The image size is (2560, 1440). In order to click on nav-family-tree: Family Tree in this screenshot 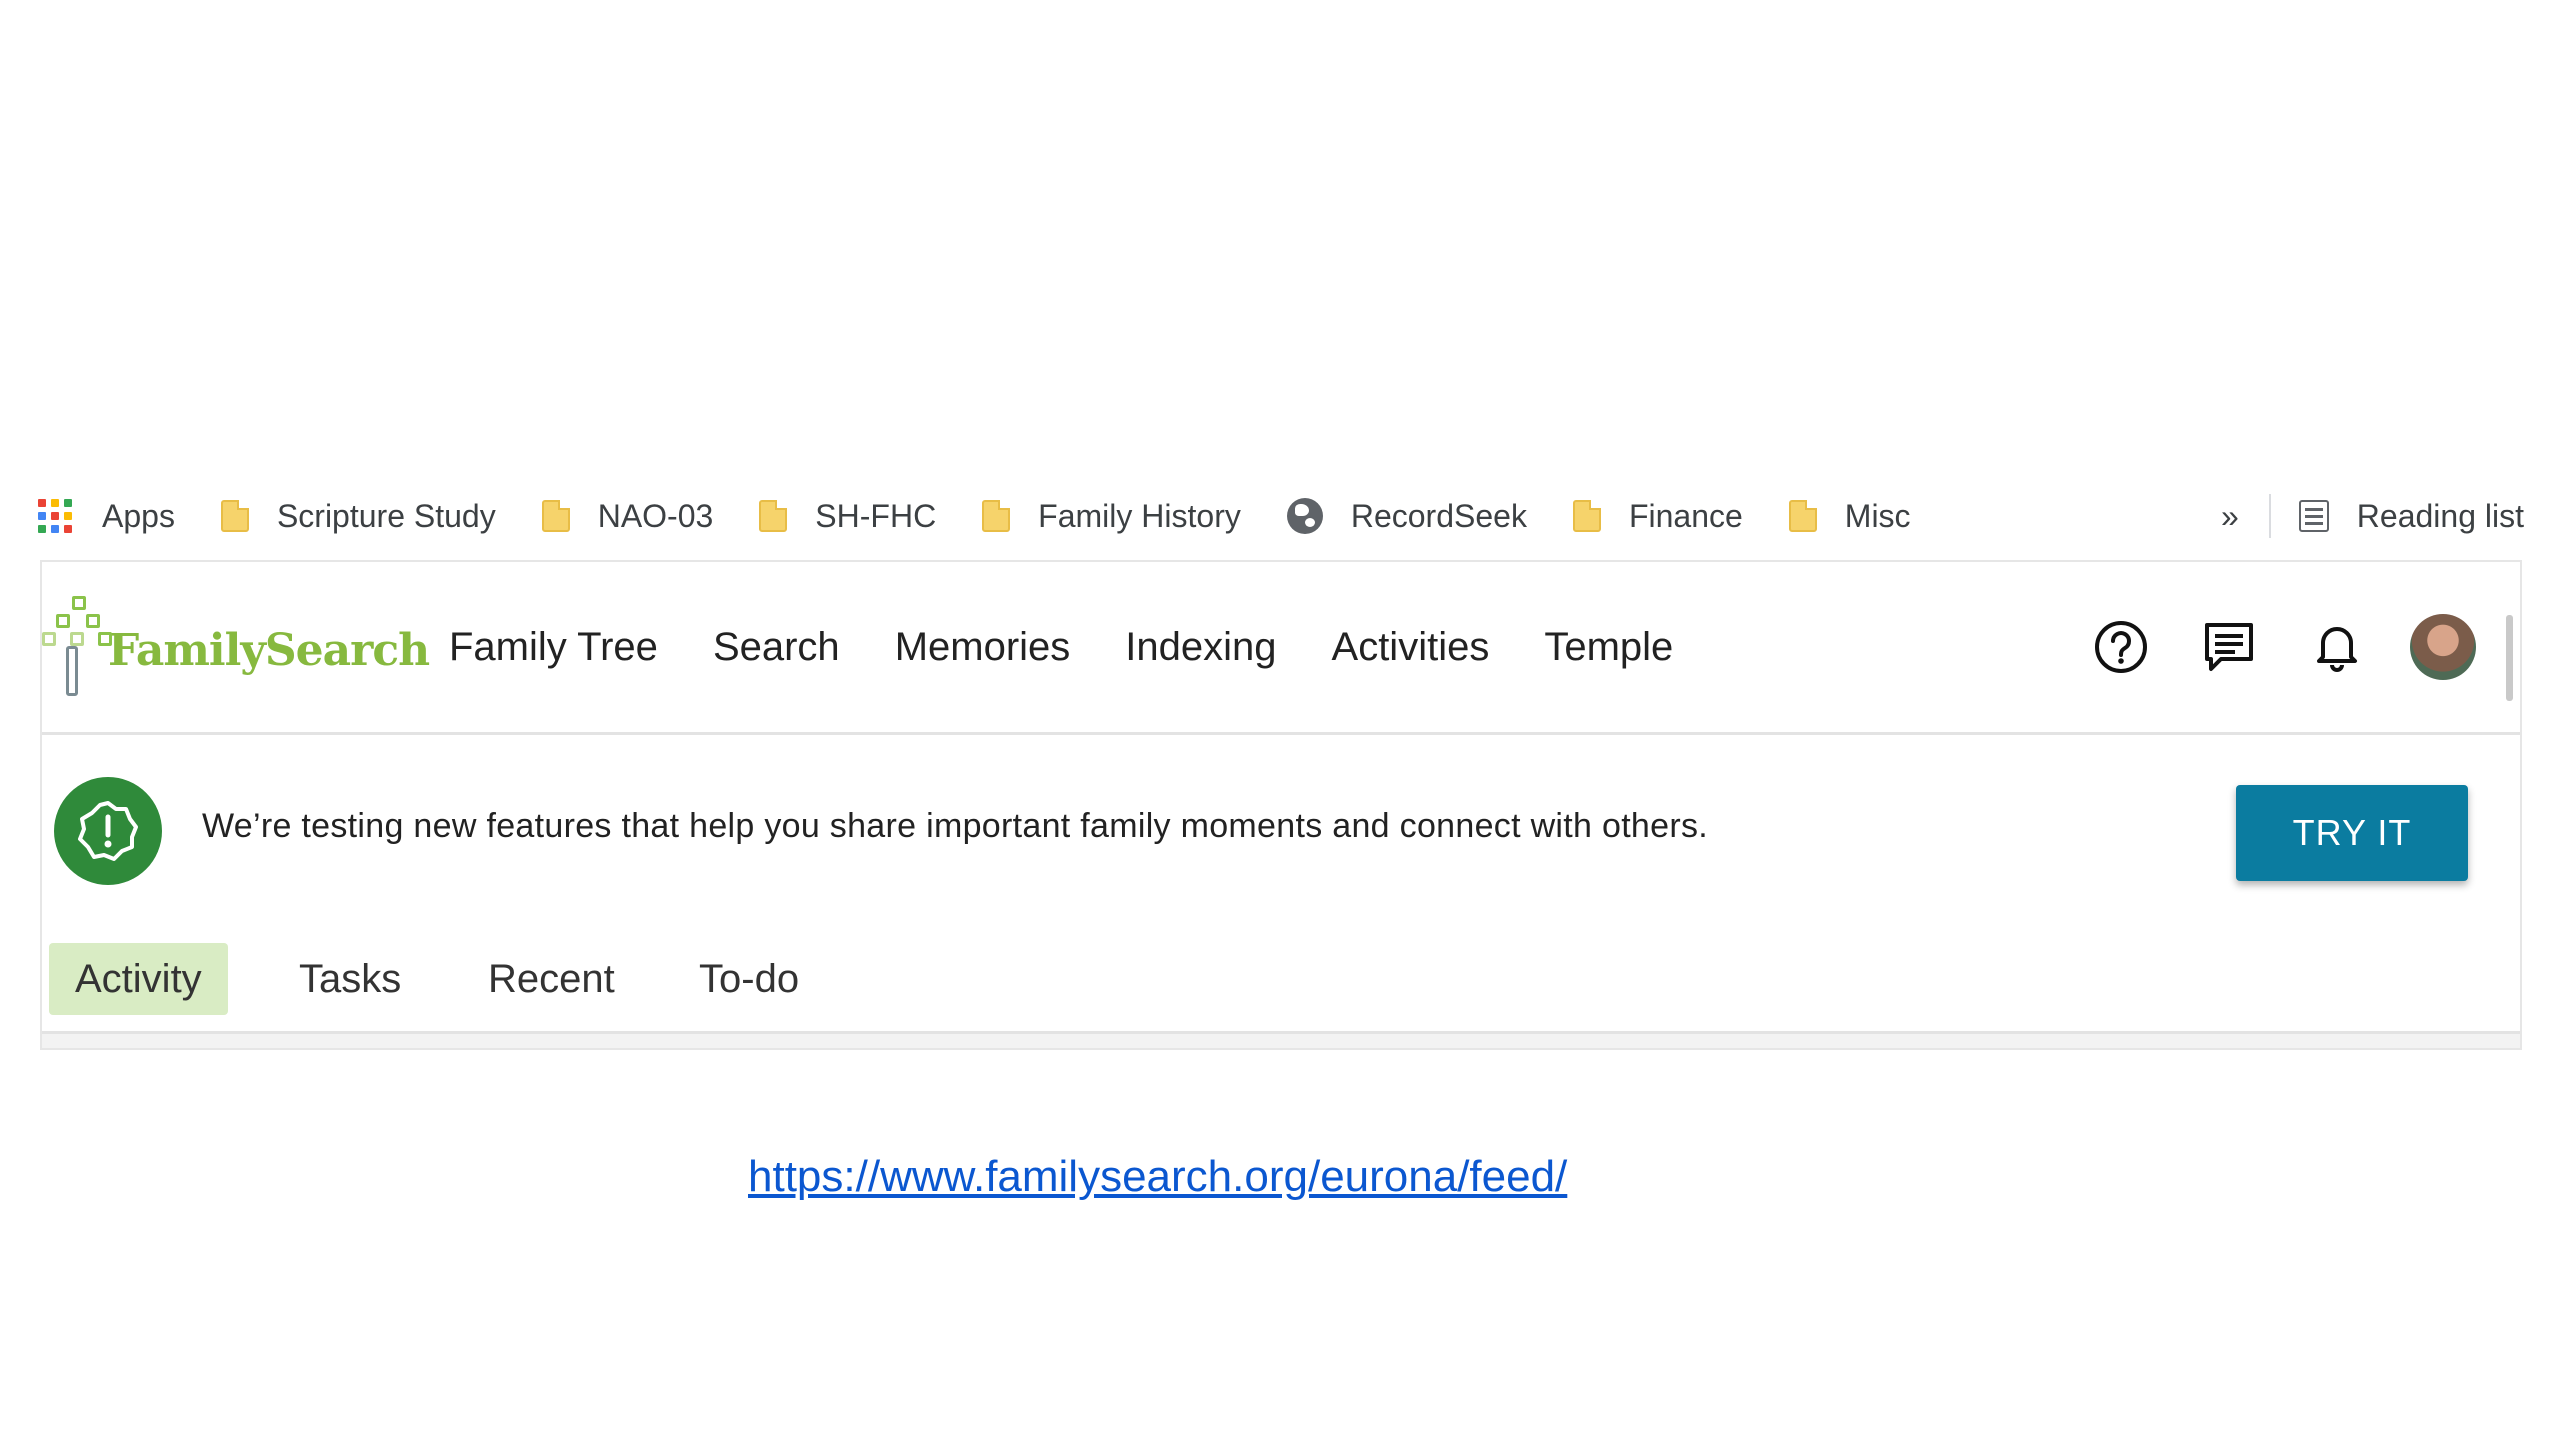, I will do `click(553, 647)`.